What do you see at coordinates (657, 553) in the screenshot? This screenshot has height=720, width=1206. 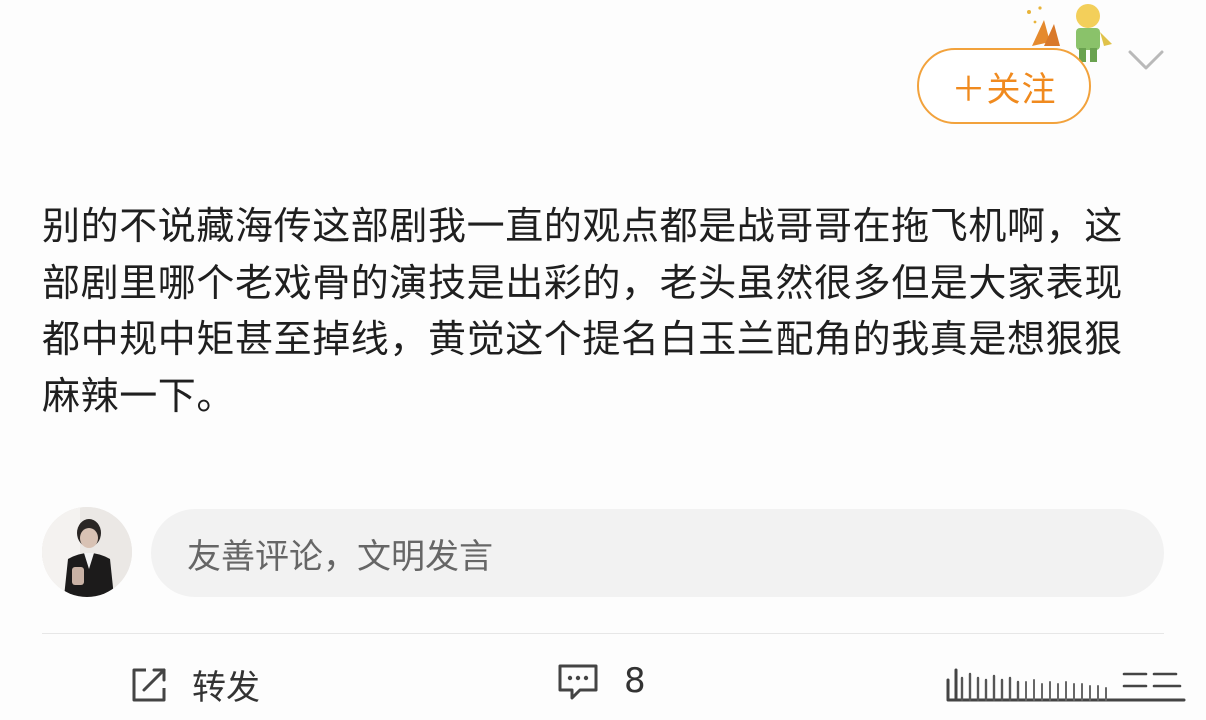 I see `comment-input: 友善评论，文明发言` at bounding box center [657, 553].